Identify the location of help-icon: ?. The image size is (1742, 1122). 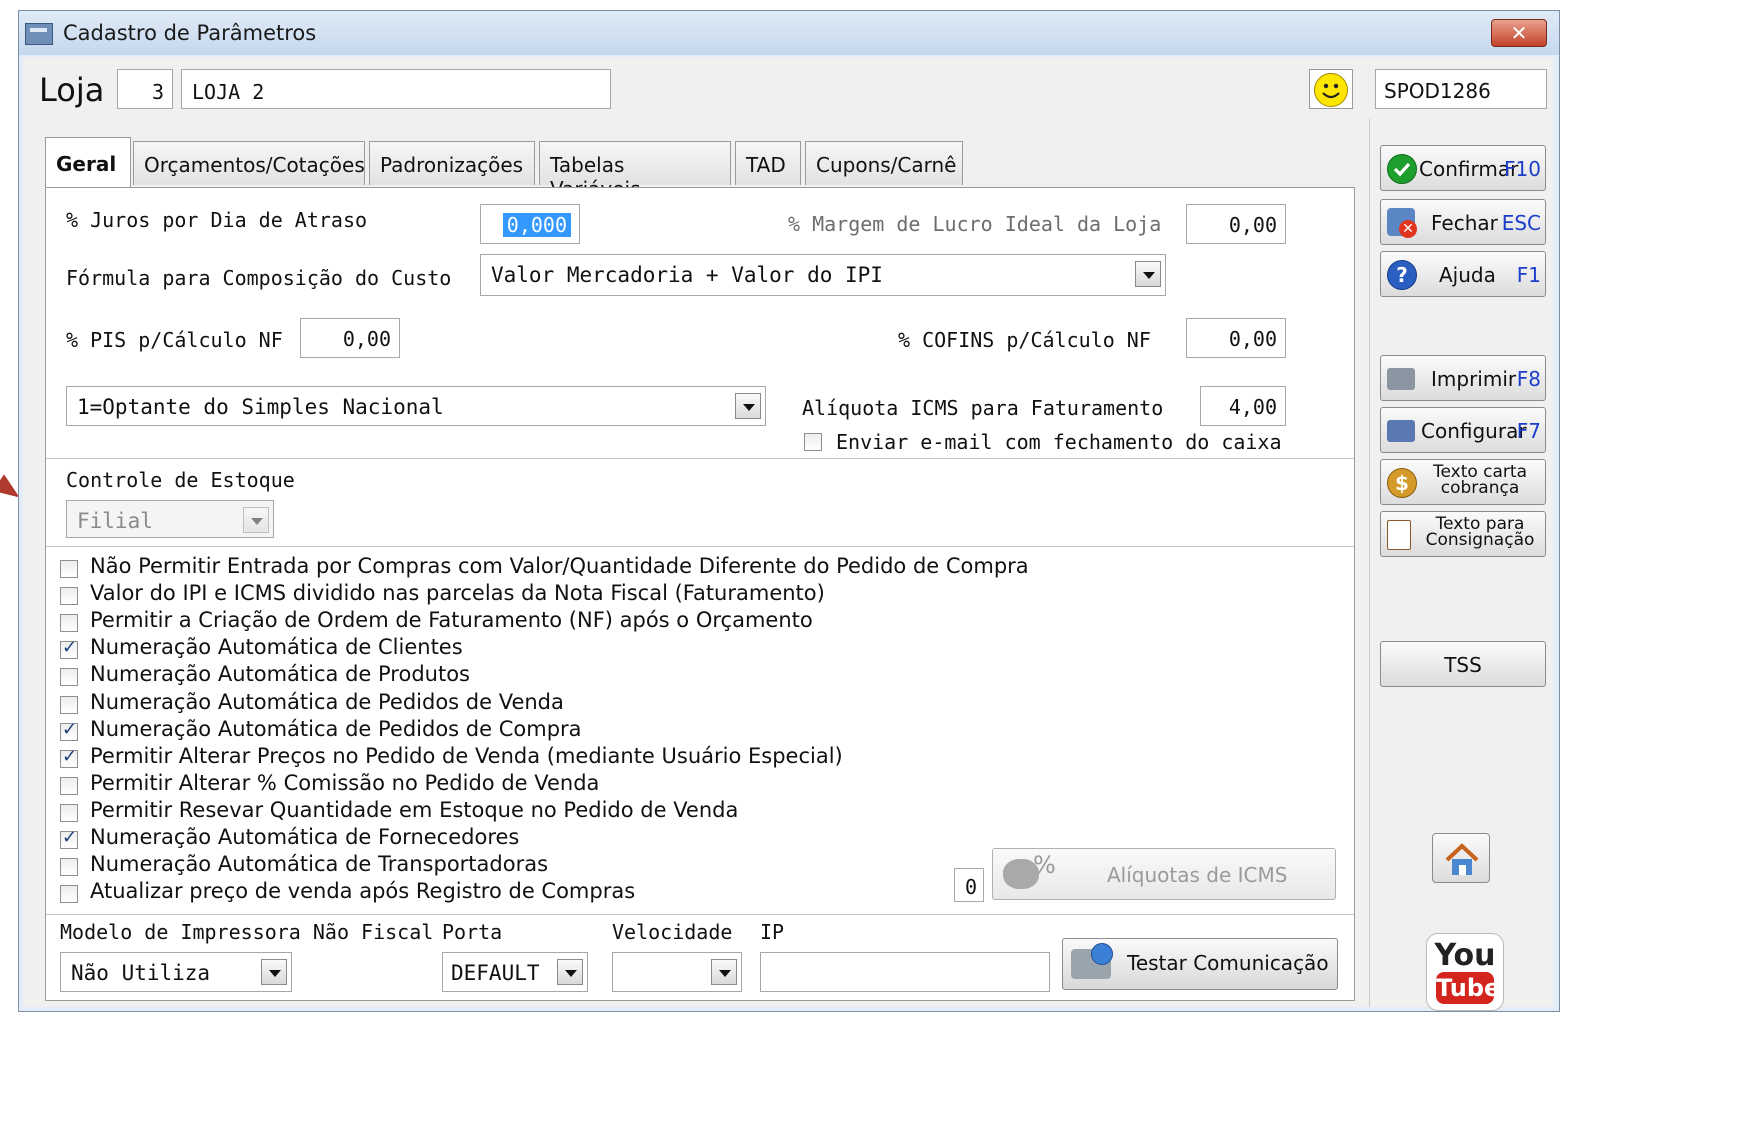
(1402, 275).